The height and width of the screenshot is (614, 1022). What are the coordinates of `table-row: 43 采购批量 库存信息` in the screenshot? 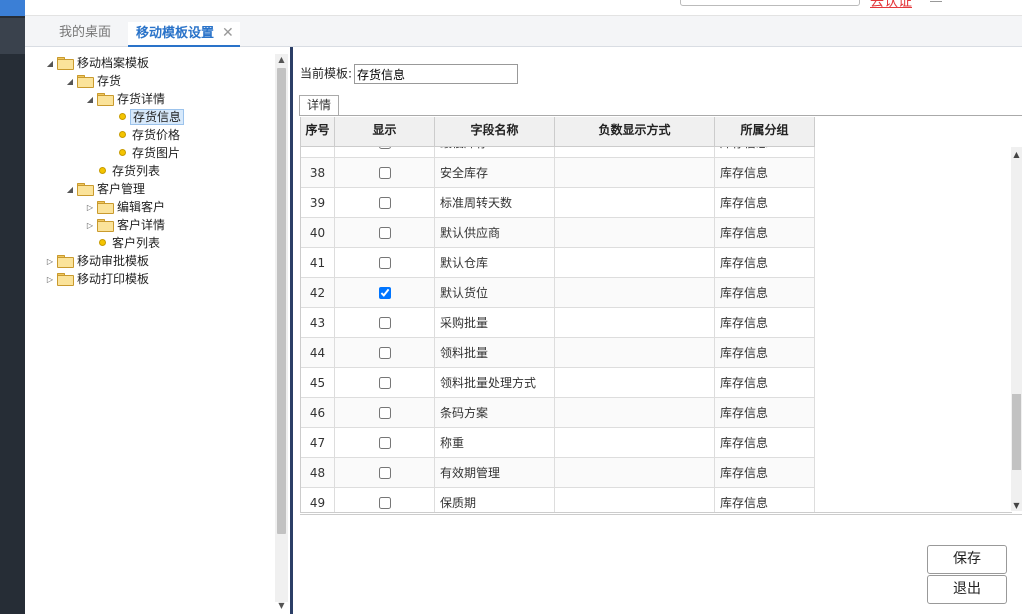 It's located at (558, 323).